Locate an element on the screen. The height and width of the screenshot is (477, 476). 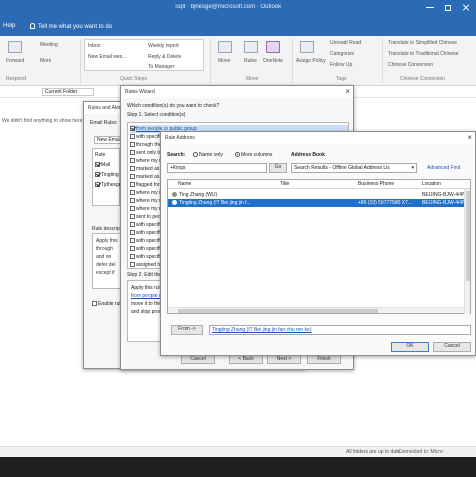
restore-button is located at coordinates (448, 8).